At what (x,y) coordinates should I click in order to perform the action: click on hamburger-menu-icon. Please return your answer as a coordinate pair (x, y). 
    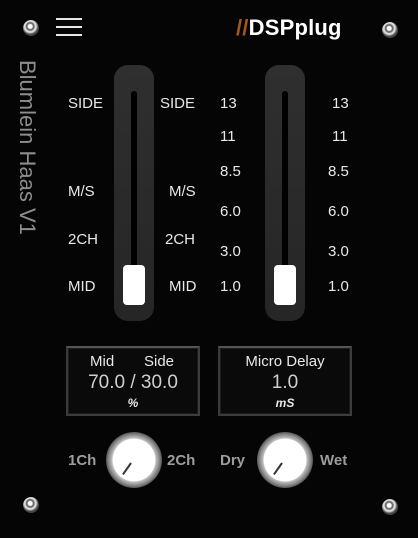
    Looking at the image, I should click on (69, 28).